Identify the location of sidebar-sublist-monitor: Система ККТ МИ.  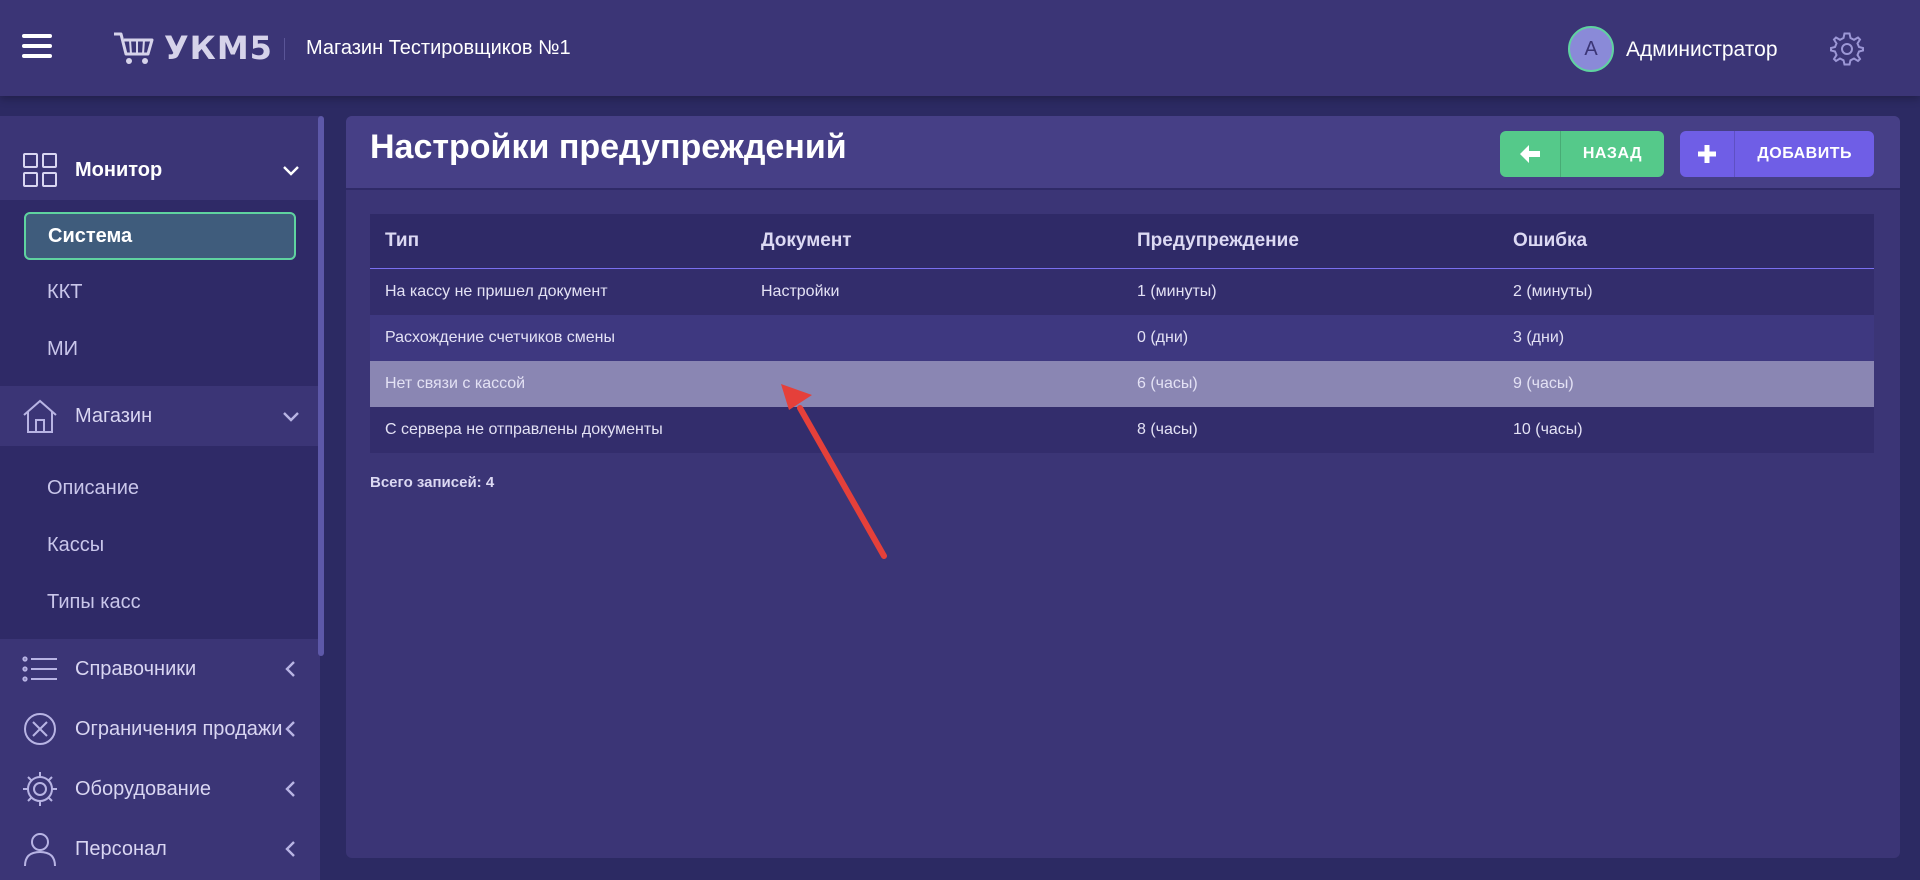
(160, 293).